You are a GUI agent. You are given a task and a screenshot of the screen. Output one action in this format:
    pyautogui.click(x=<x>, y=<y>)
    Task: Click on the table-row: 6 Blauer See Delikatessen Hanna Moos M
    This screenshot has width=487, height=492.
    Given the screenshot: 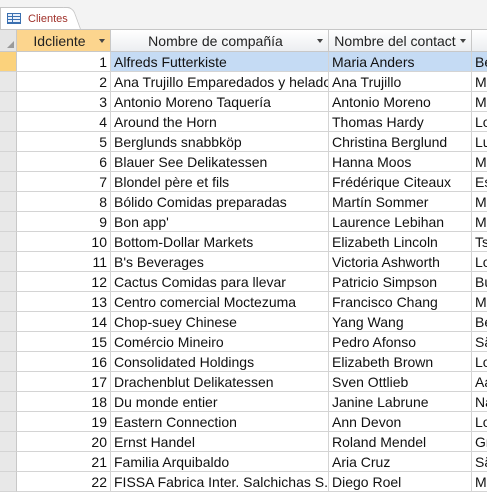 What is the action you would take?
    pyautogui.click(x=243, y=162)
    